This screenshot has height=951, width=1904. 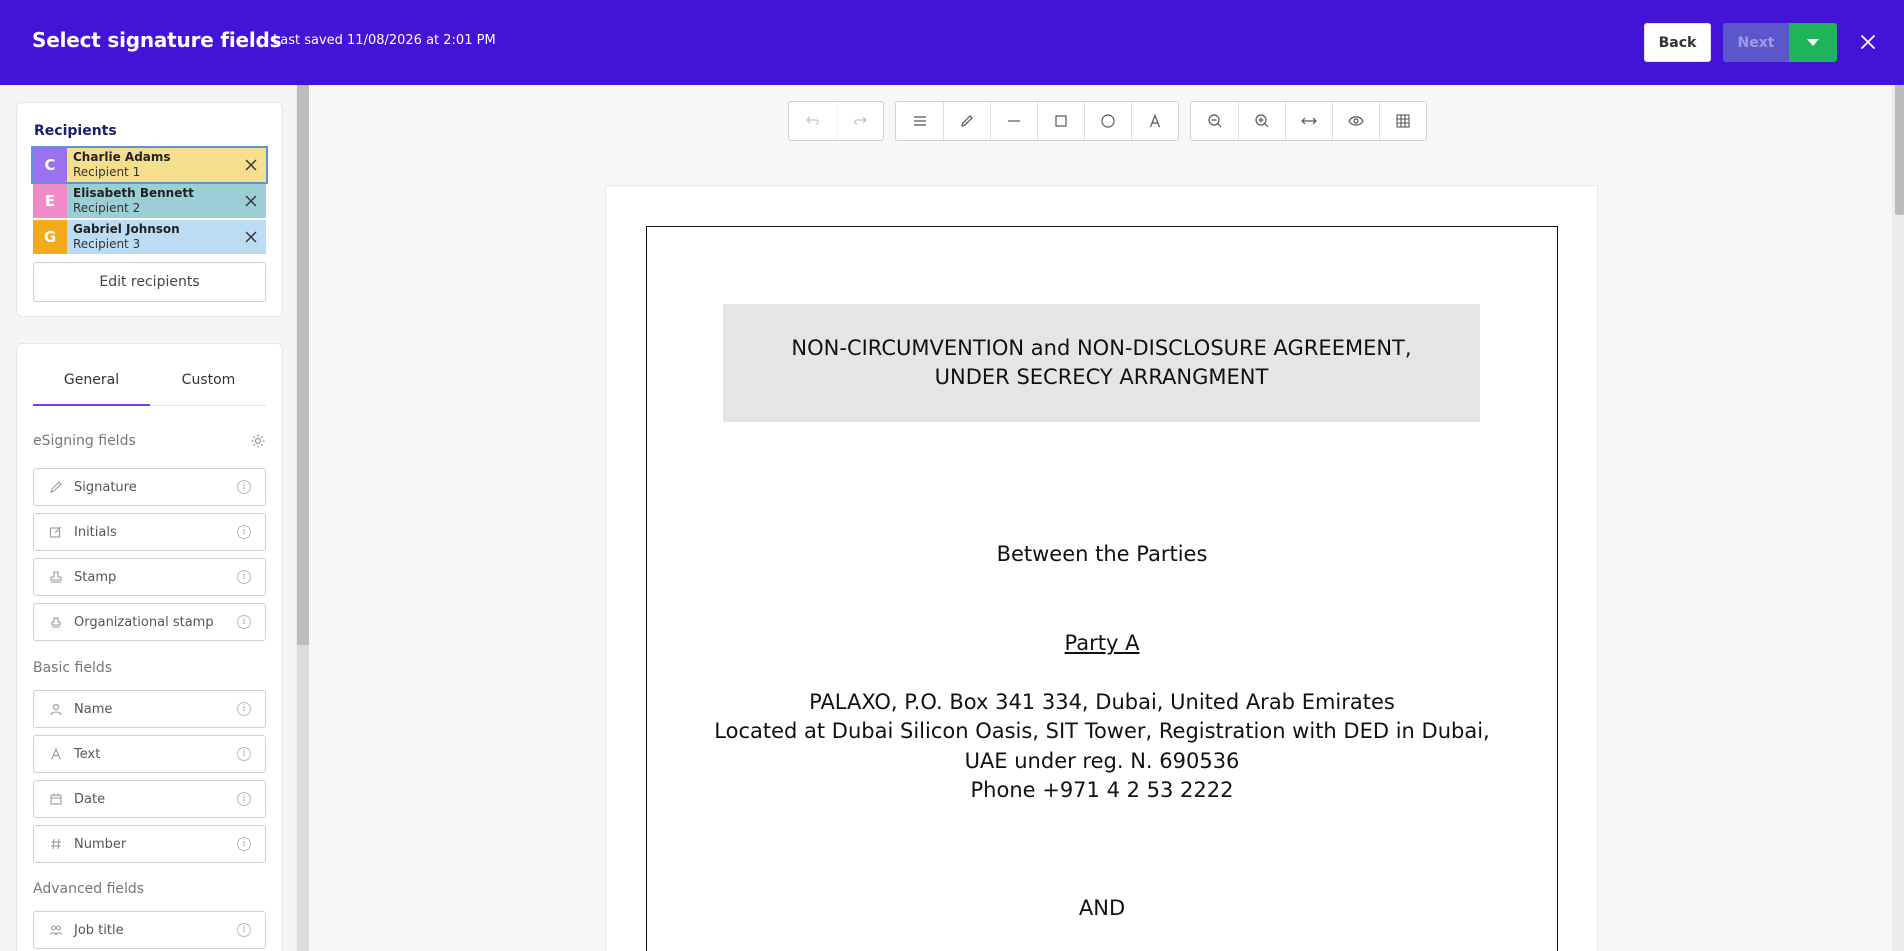 I want to click on back-button: Back, so click(x=1677, y=42).